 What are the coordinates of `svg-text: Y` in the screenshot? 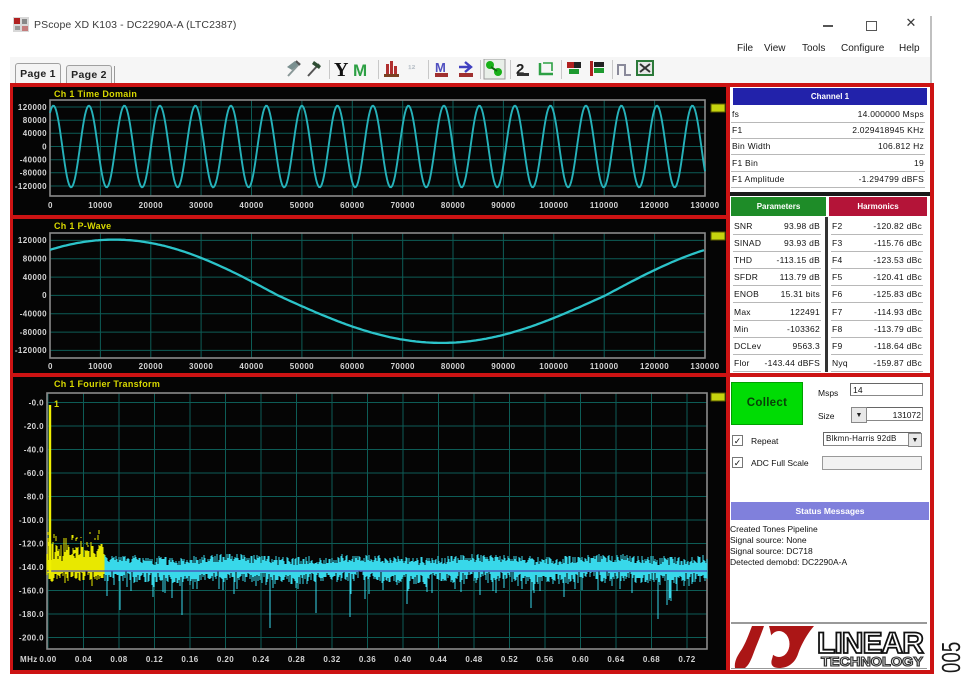 It's located at (341, 69).